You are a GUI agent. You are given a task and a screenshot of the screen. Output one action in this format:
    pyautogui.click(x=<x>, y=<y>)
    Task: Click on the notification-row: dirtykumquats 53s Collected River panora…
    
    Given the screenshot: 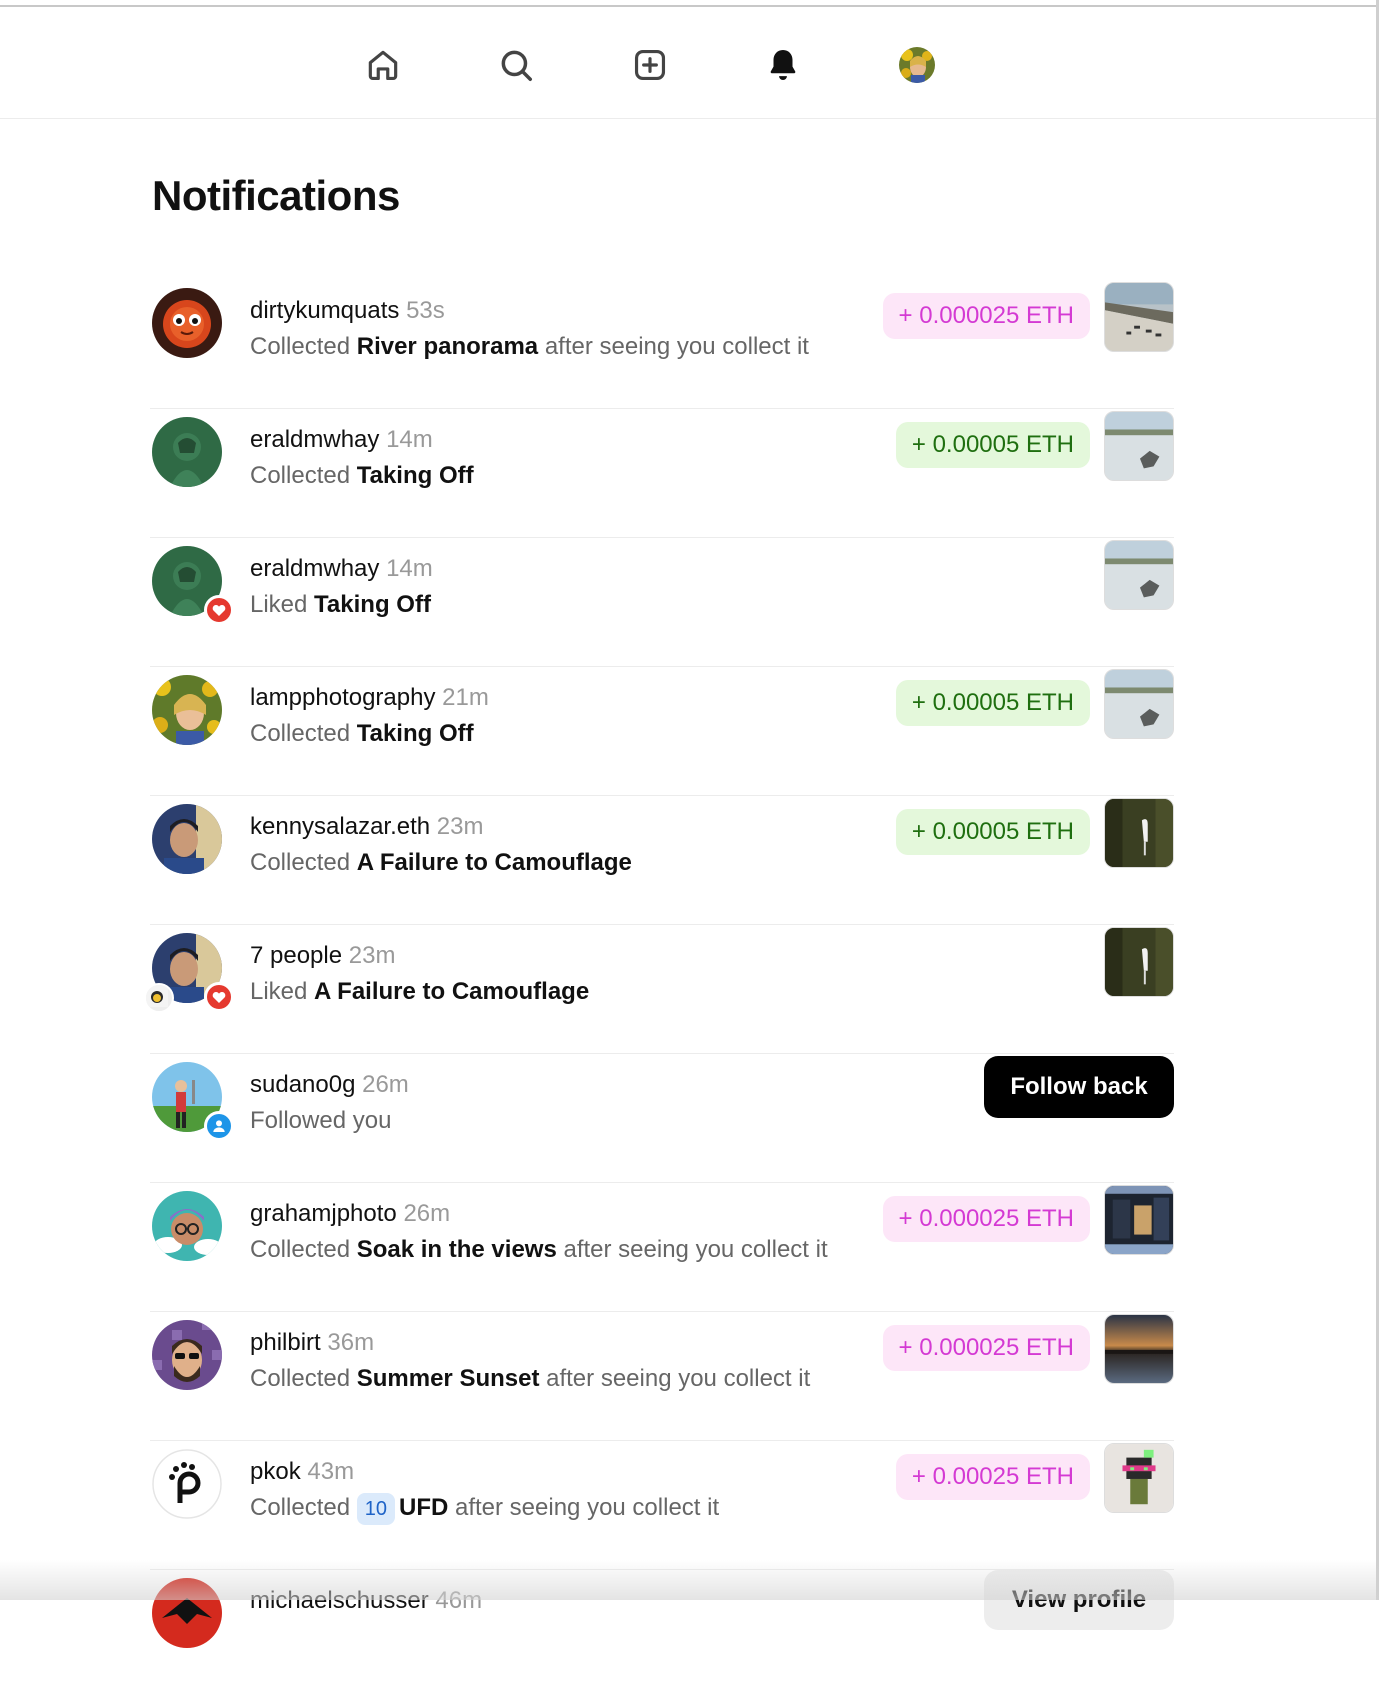 What is the action you would take?
    pyautogui.click(x=662, y=344)
    